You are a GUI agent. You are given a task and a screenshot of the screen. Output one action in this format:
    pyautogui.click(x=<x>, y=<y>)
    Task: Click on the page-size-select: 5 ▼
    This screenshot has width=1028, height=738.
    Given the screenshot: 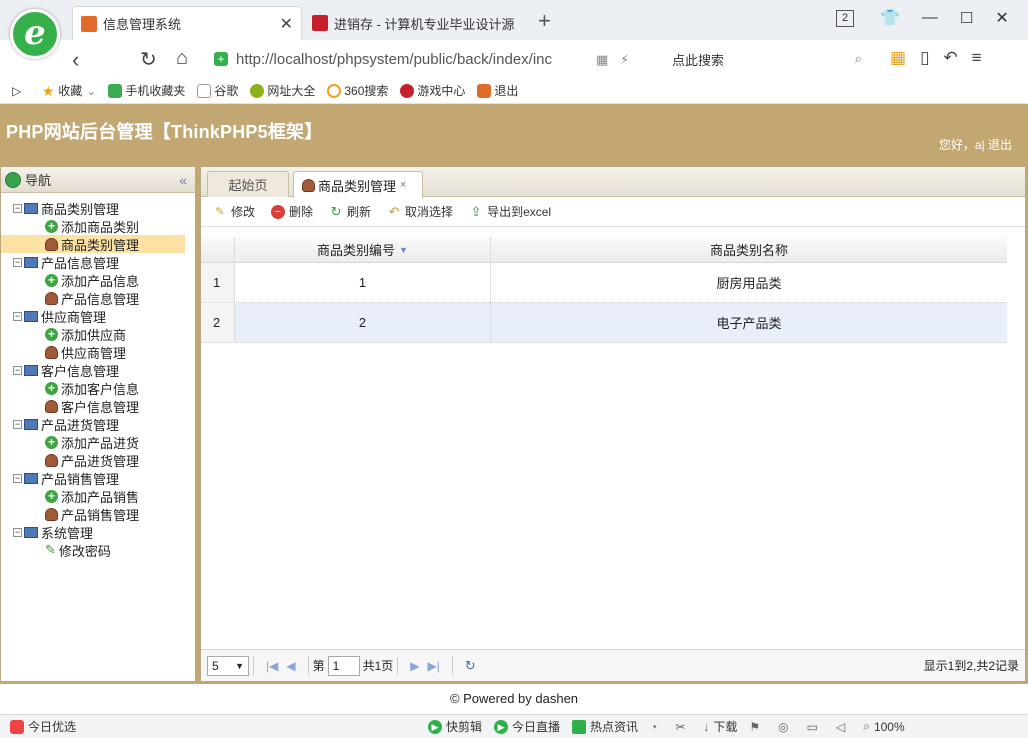 What is the action you would take?
    pyautogui.click(x=228, y=665)
    